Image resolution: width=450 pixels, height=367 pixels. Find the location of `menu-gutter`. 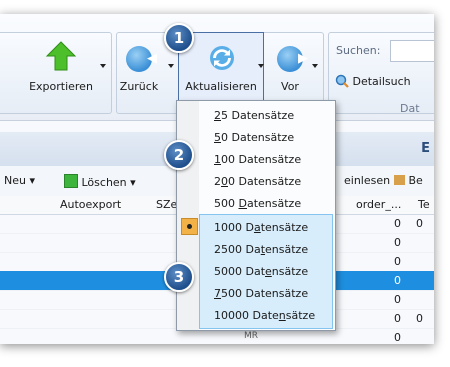

menu-gutter is located at coordinates (188, 215).